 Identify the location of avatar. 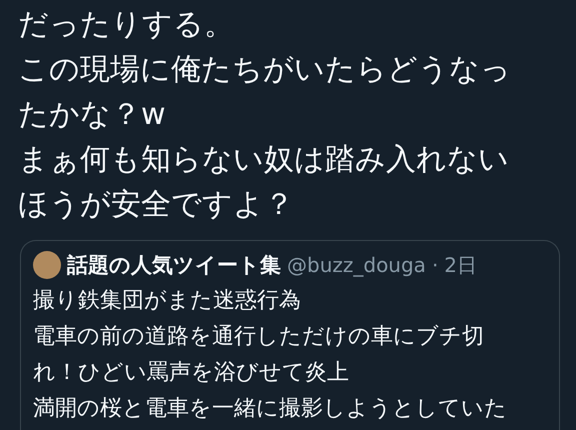
(47, 265).